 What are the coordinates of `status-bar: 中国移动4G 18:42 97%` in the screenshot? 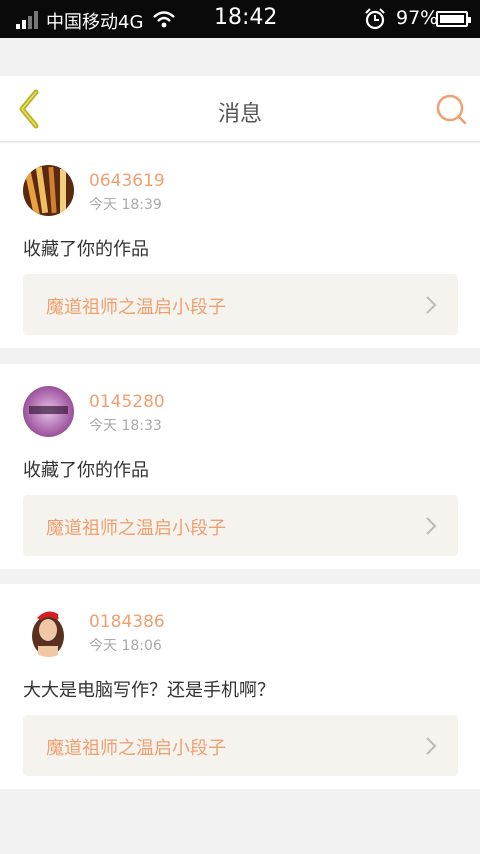 It's located at (240, 19).